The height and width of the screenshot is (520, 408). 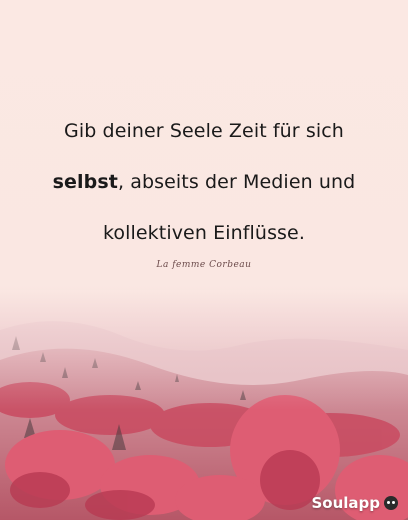 I want to click on quote-line-2: selbst, abseits der Medien und, so click(x=204, y=182).